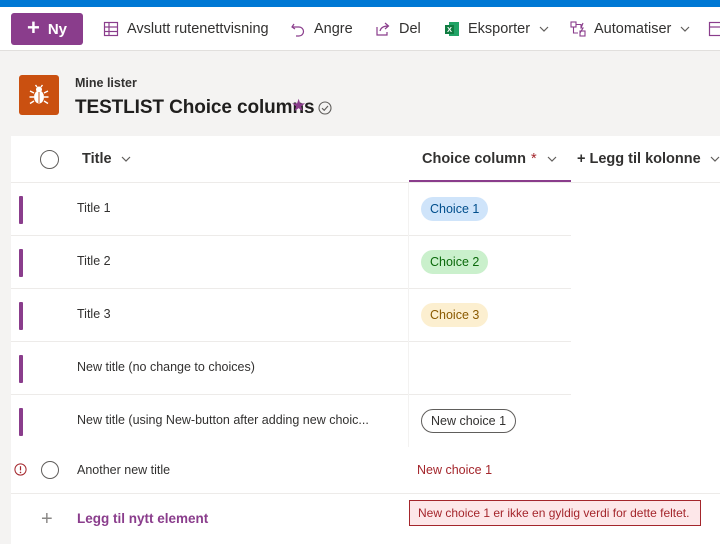 This screenshot has height=544, width=720. Describe the element at coordinates (383, 29) in the screenshot. I see `share-icon` at that location.